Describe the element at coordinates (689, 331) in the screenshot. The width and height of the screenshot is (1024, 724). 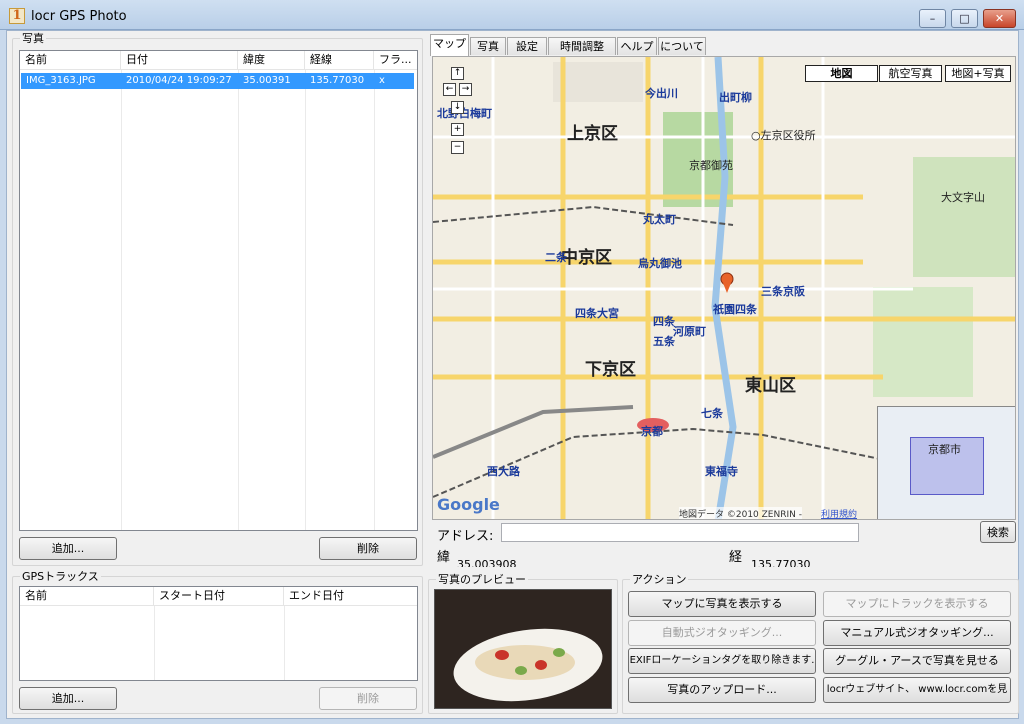
I see `map-label-kawaramachi: 河原町` at that location.